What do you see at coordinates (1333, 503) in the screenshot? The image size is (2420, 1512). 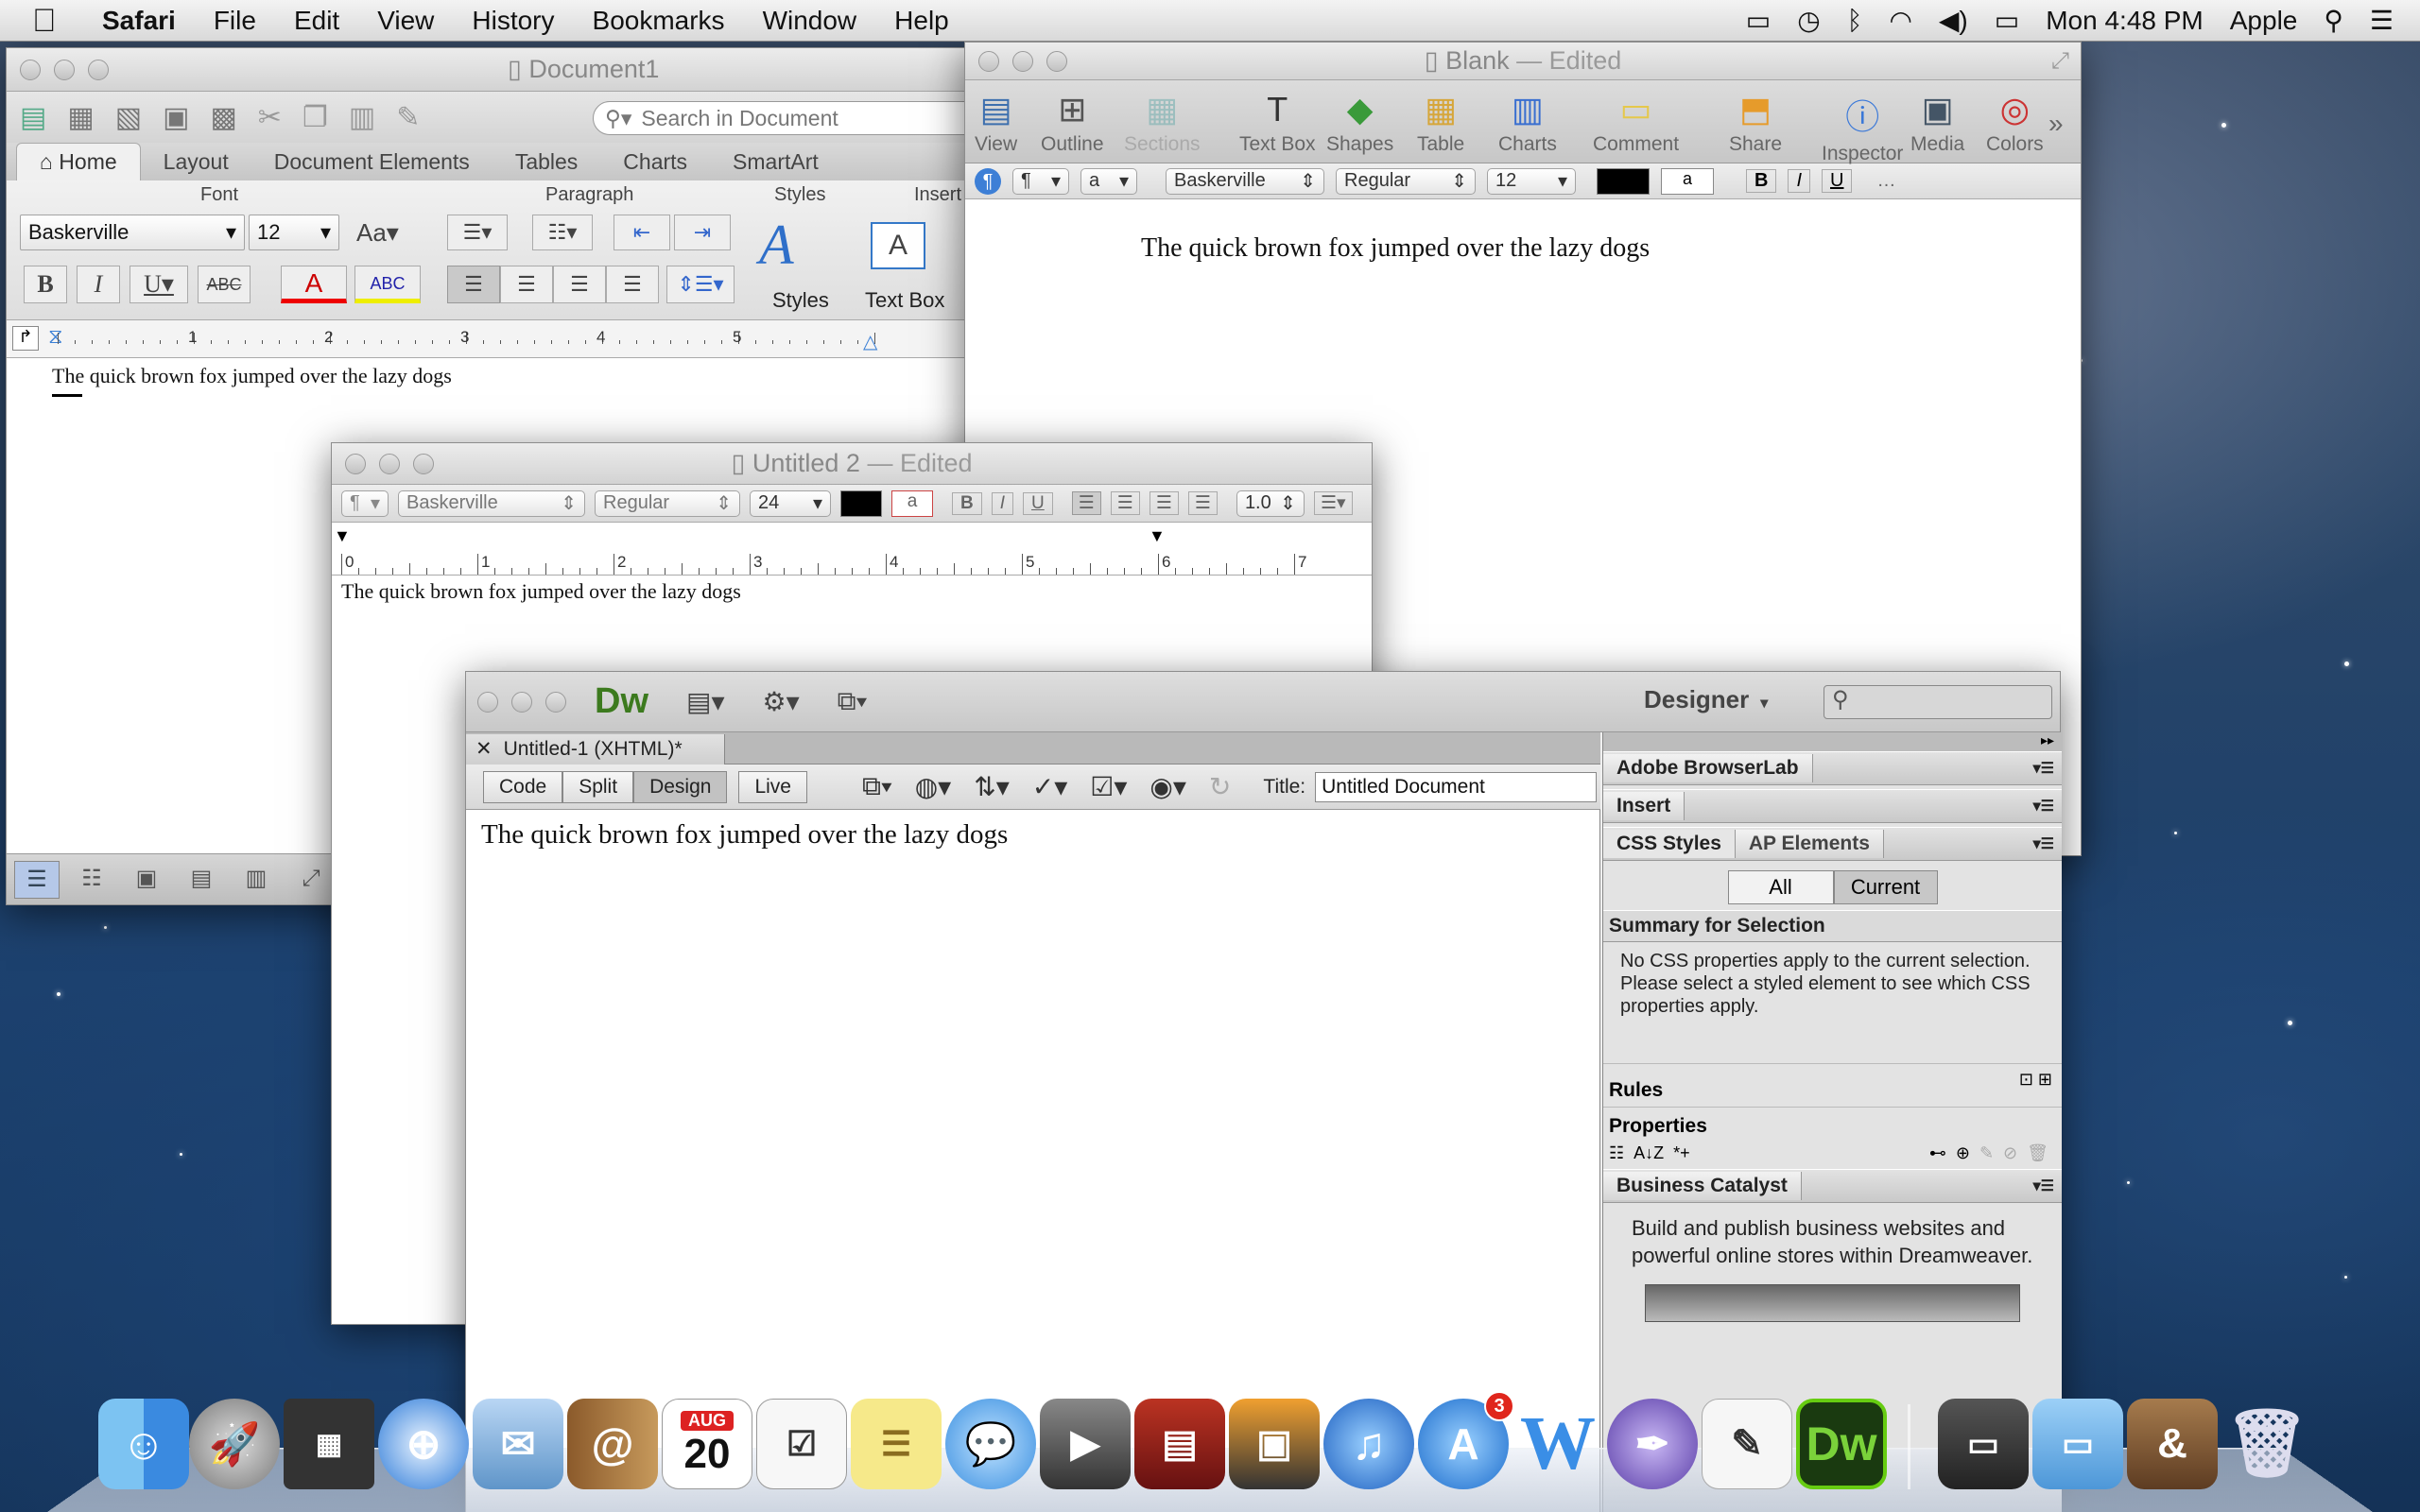 I see `textedit-list-button: ☰▾` at bounding box center [1333, 503].